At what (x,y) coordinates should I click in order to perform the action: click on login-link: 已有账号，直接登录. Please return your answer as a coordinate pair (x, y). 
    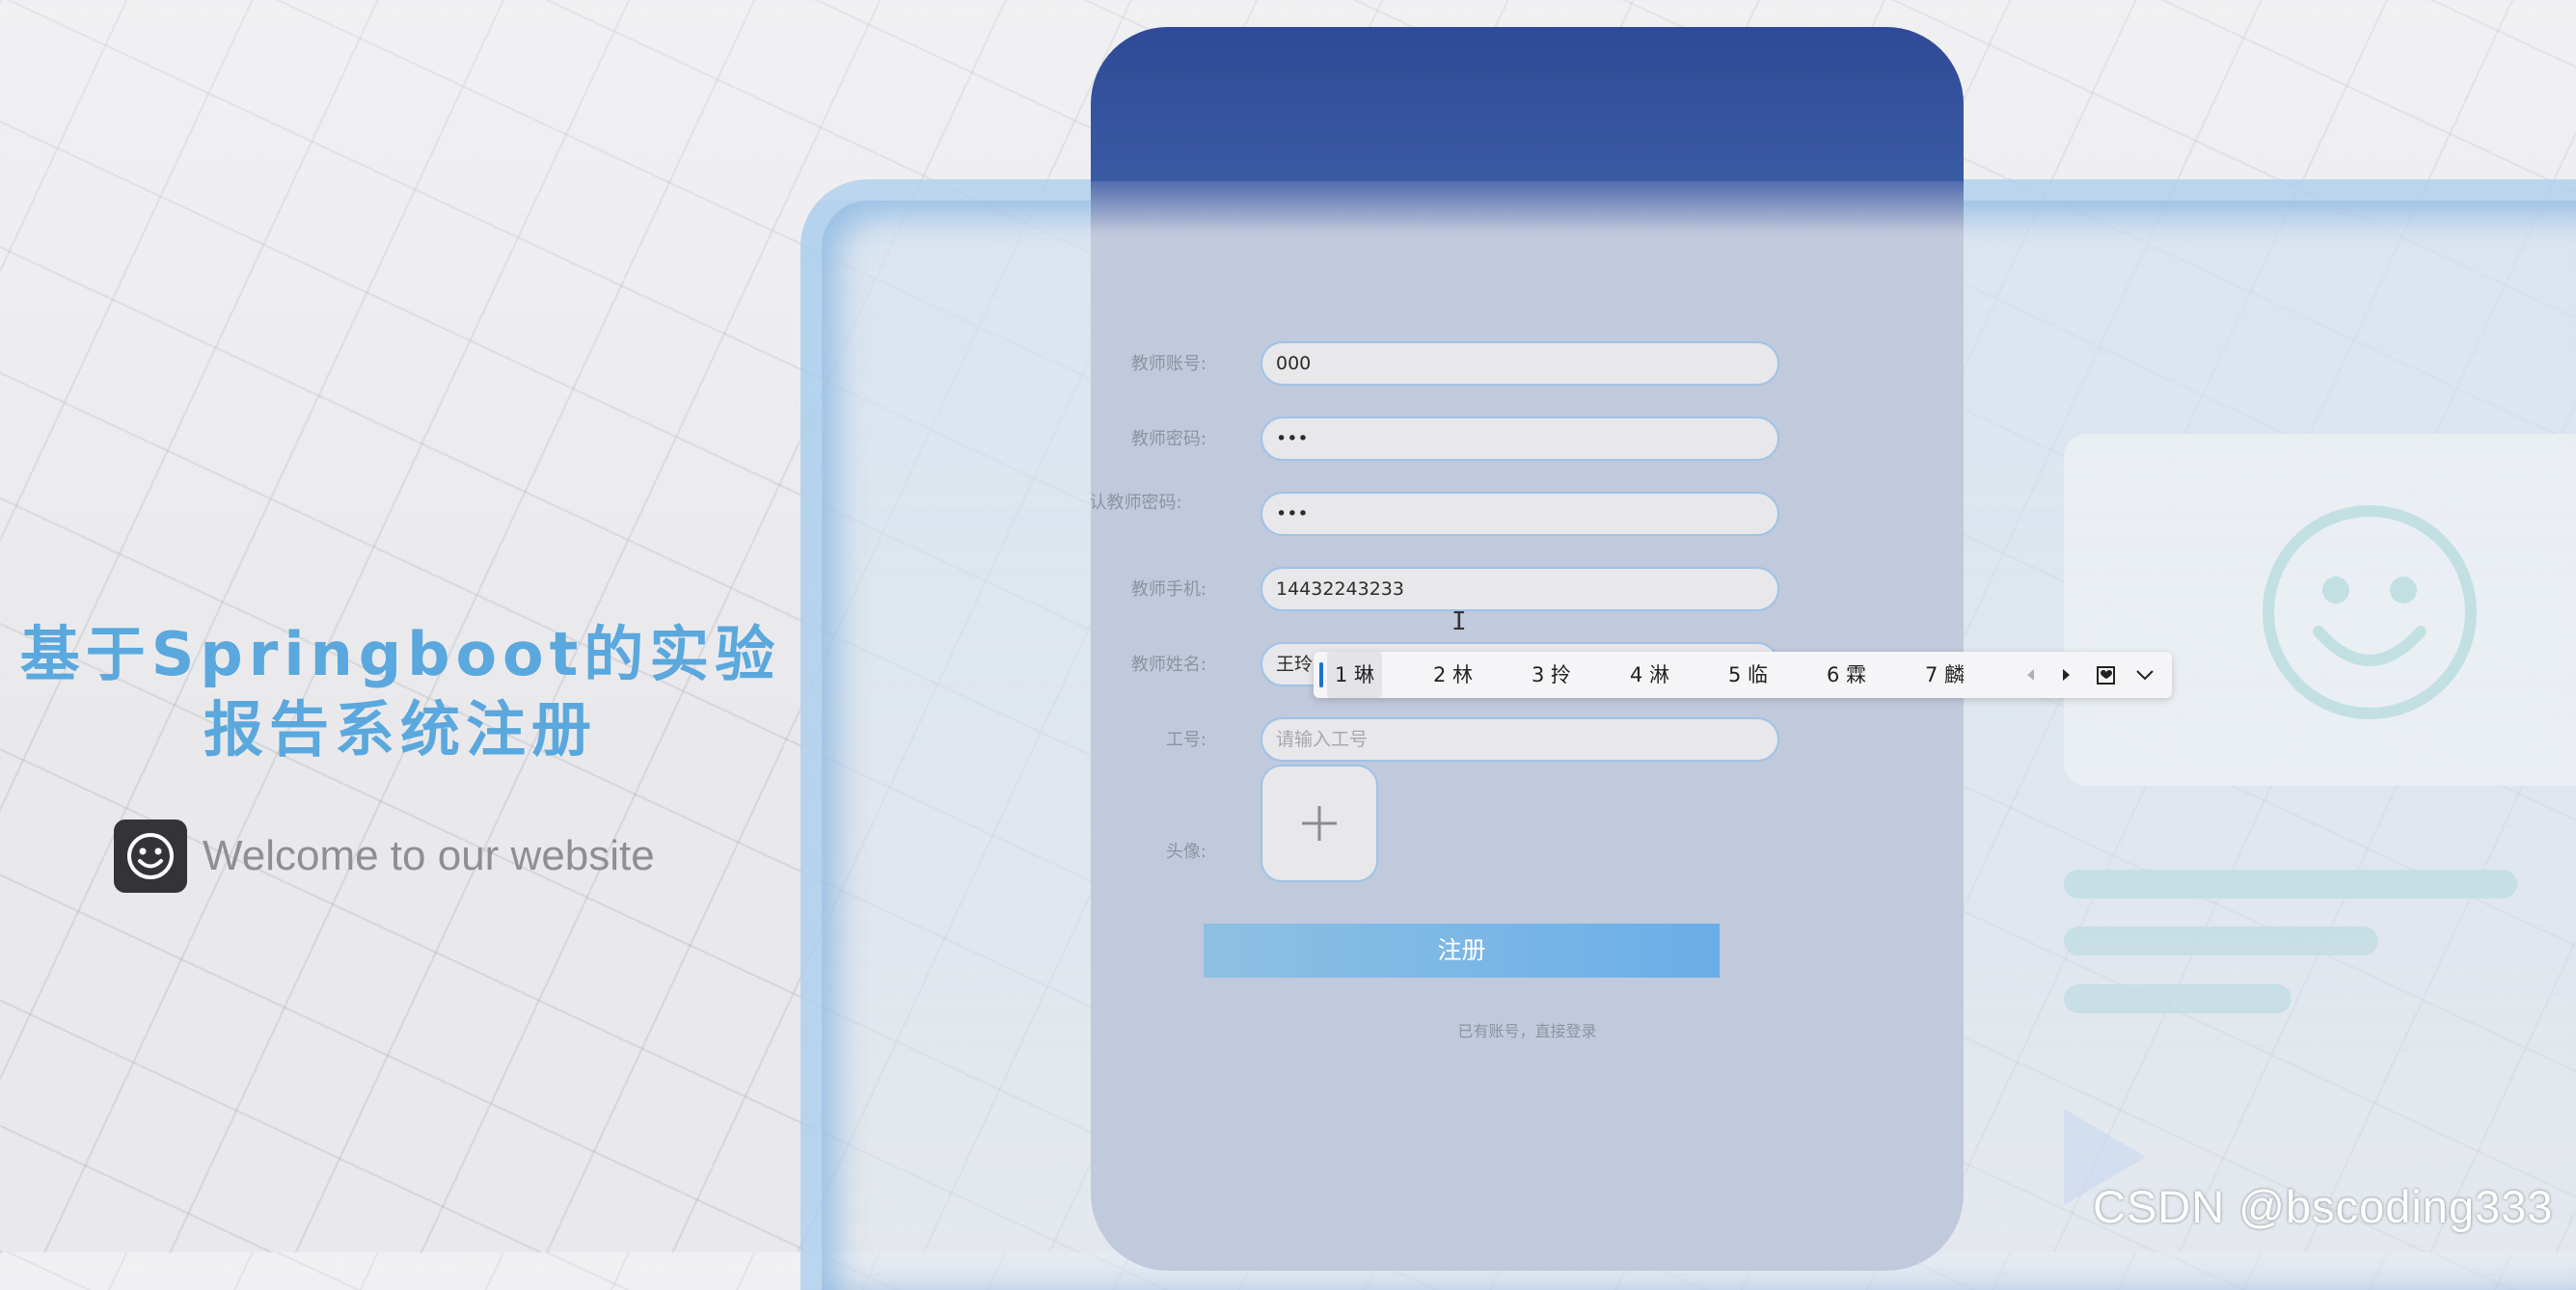
    Looking at the image, I should click on (1527, 1030).